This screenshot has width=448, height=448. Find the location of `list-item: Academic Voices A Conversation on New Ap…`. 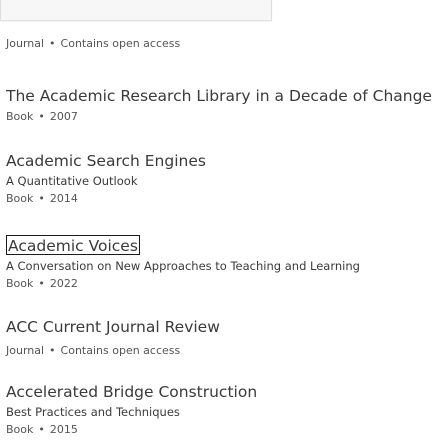

list-item: Academic Voices A Conversation on New Ap… is located at coordinates (227, 263).